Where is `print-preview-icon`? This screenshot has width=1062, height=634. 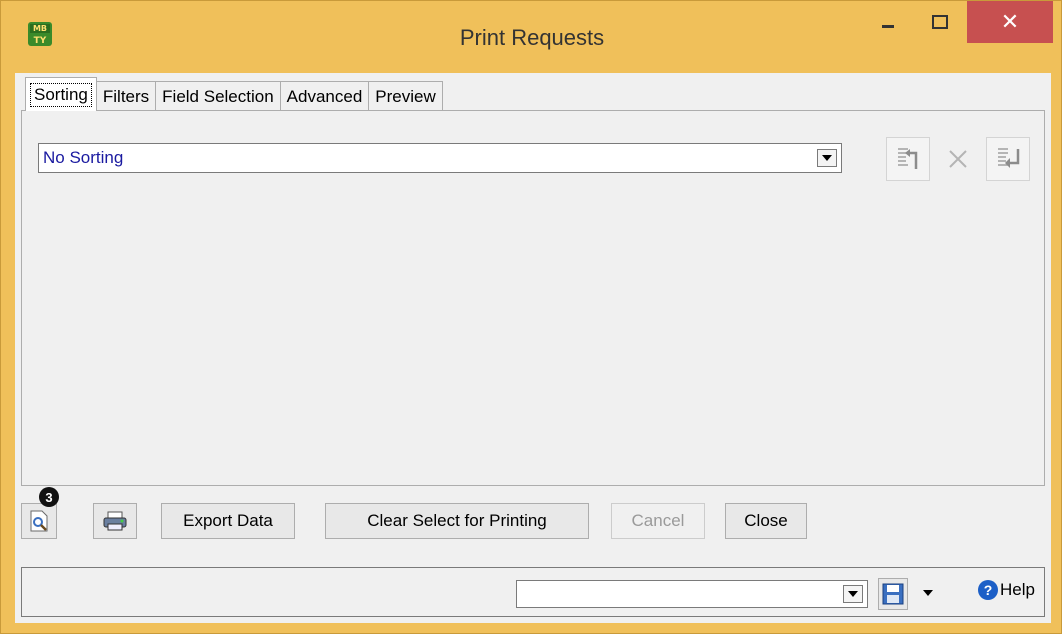
print-preview-icon is located at coordinates (39, 521).